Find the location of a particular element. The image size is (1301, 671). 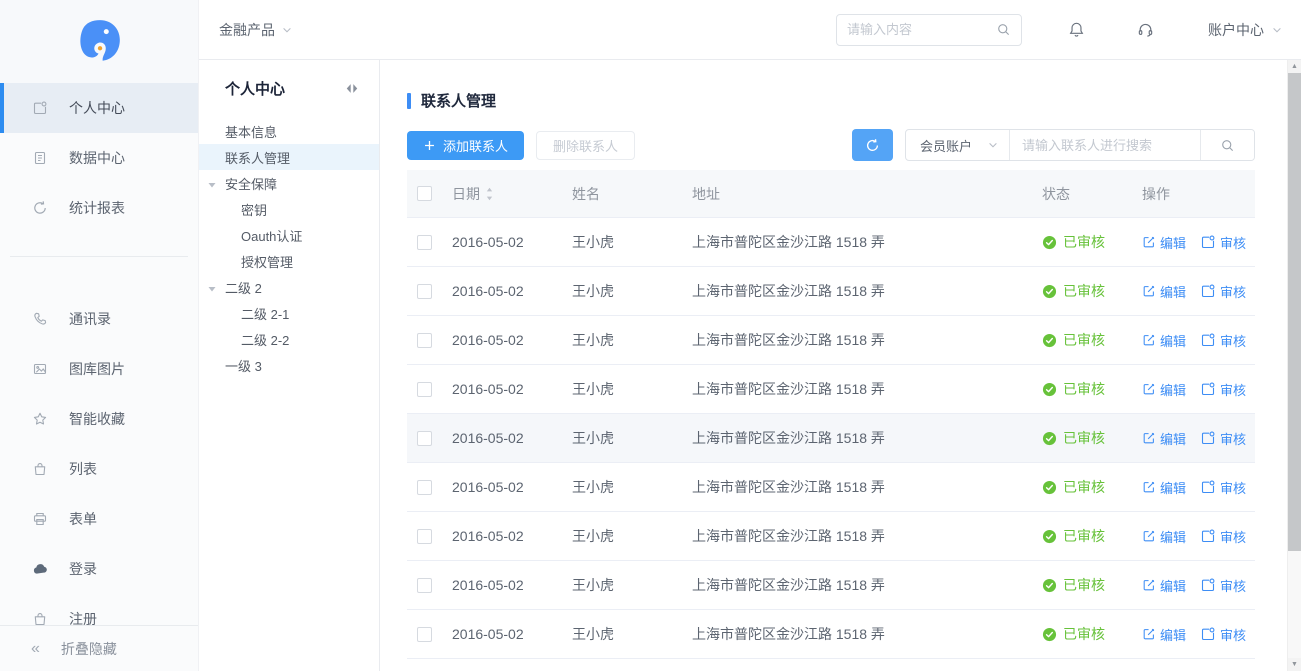

sidebar-item-list: 列表 is located at coordinates (99, 469).